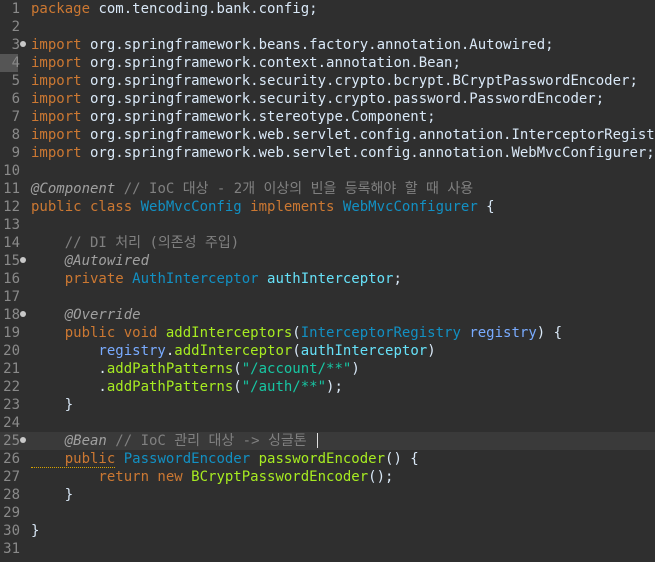 This screenshot has width=655, height=562. I want to click on line-number: 20, so click(11, 351).